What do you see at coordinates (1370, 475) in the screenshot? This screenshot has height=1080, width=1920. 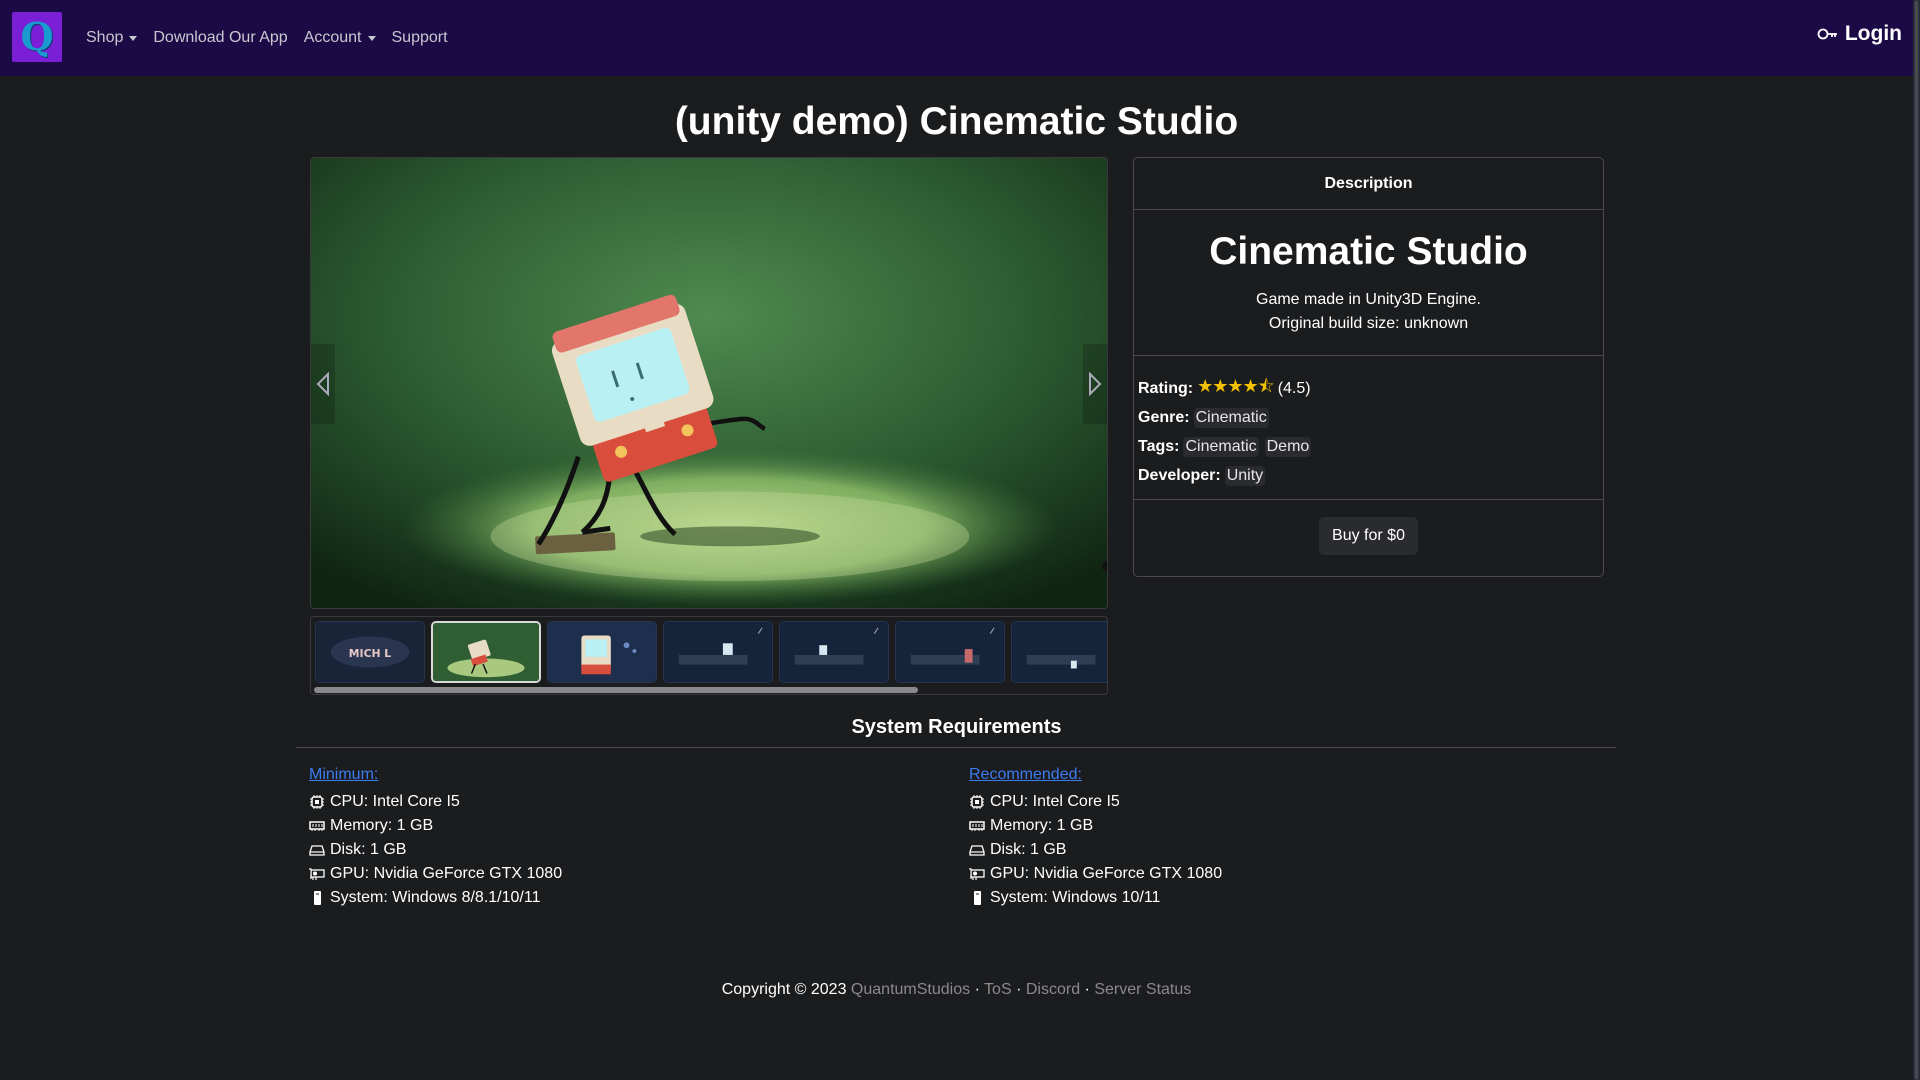 I see `developer-row: Developer: Unity` at bounding box center [1370, 475].